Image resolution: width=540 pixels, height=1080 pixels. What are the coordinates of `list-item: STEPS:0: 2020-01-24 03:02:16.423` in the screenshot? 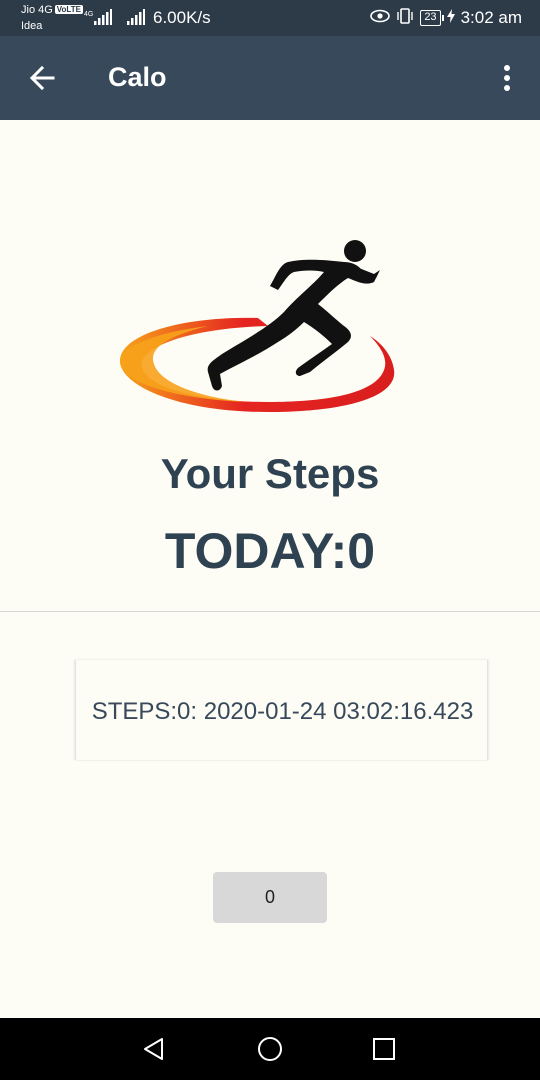 It's located at (282, 711).